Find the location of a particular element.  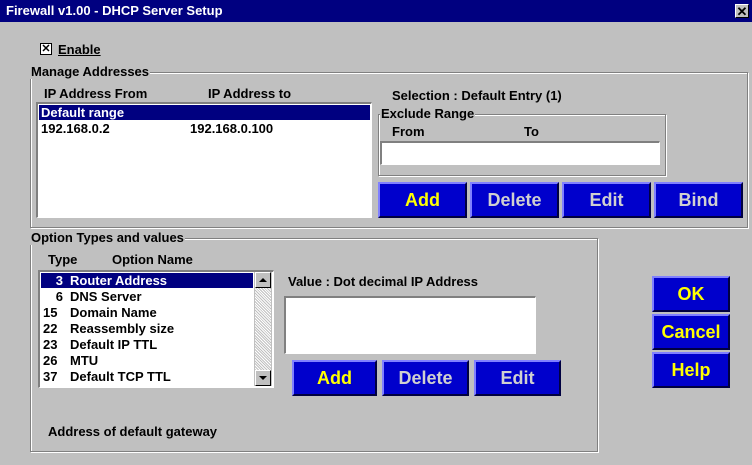

option-delete-button: Delete is located at coordinates (425, 378).